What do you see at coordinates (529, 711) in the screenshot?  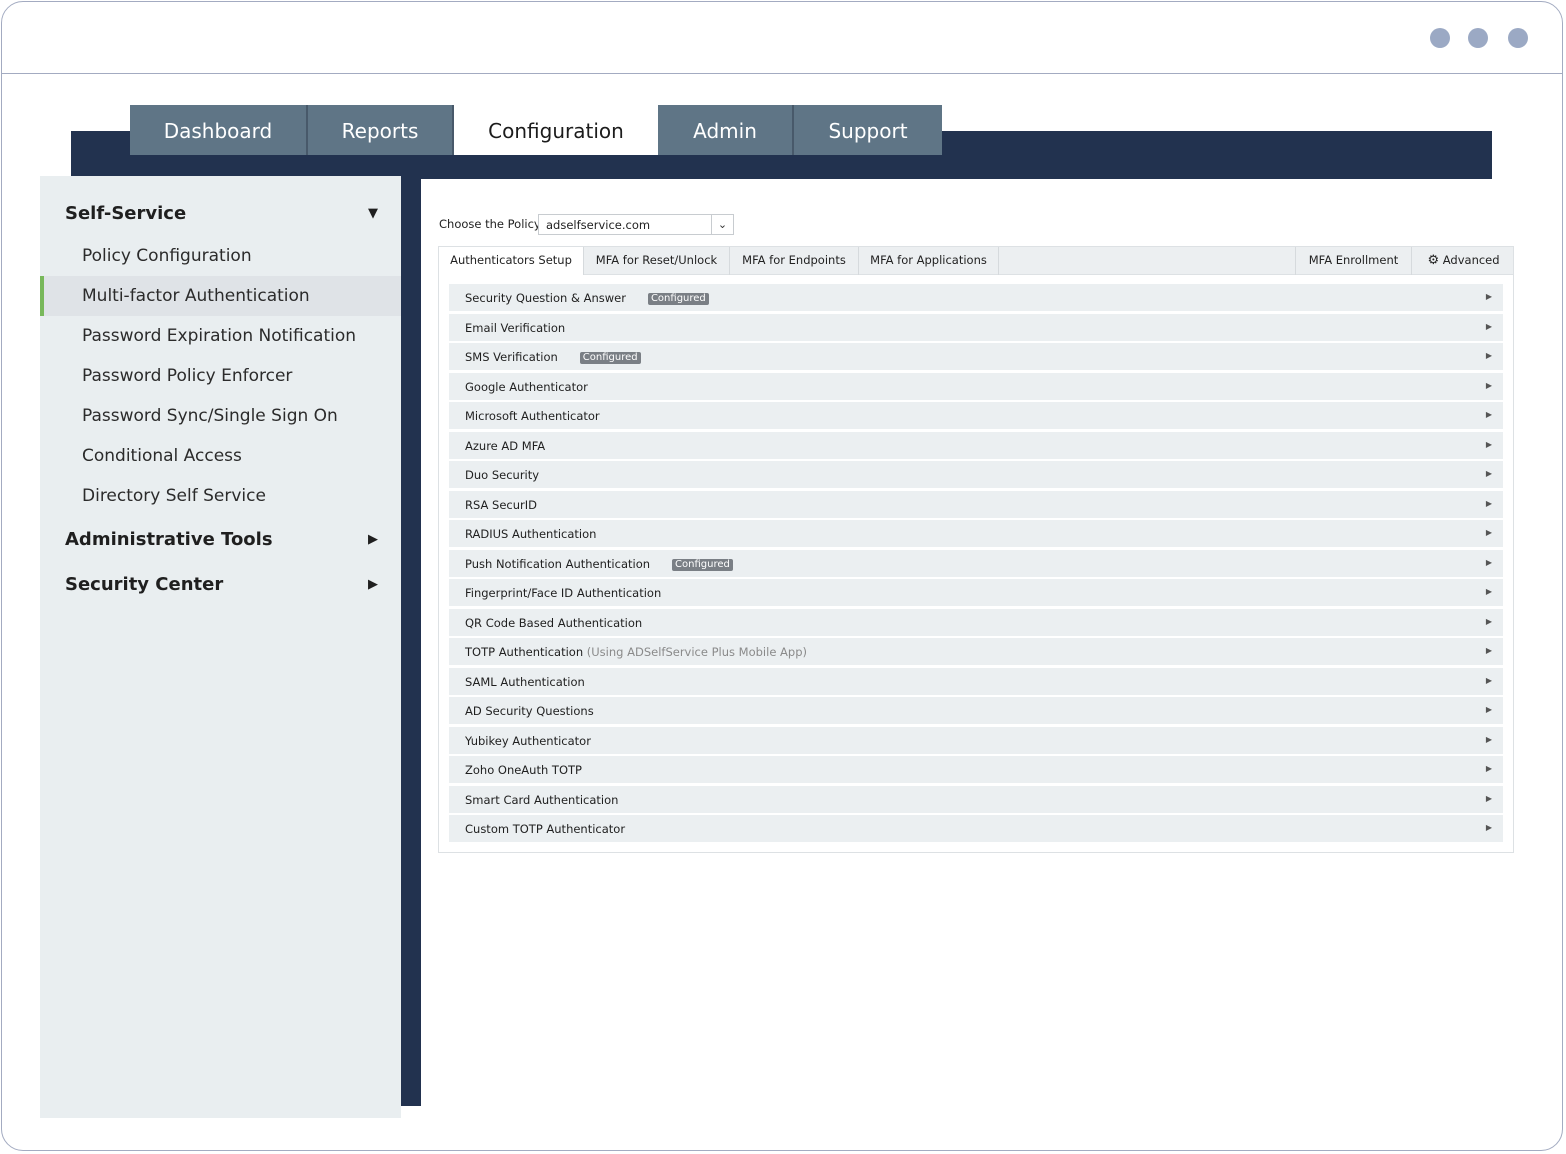 I see `authenticator-label: AD Security Questions` at bounding box center [529, 711].